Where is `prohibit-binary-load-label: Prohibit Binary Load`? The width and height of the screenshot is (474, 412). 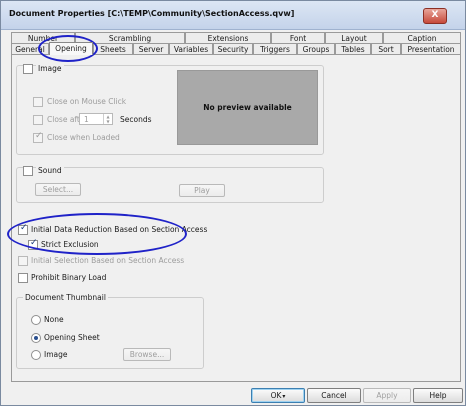
prohibit-binary-load-label: Prohibit Binary Load is located at coordinates (69, 277).